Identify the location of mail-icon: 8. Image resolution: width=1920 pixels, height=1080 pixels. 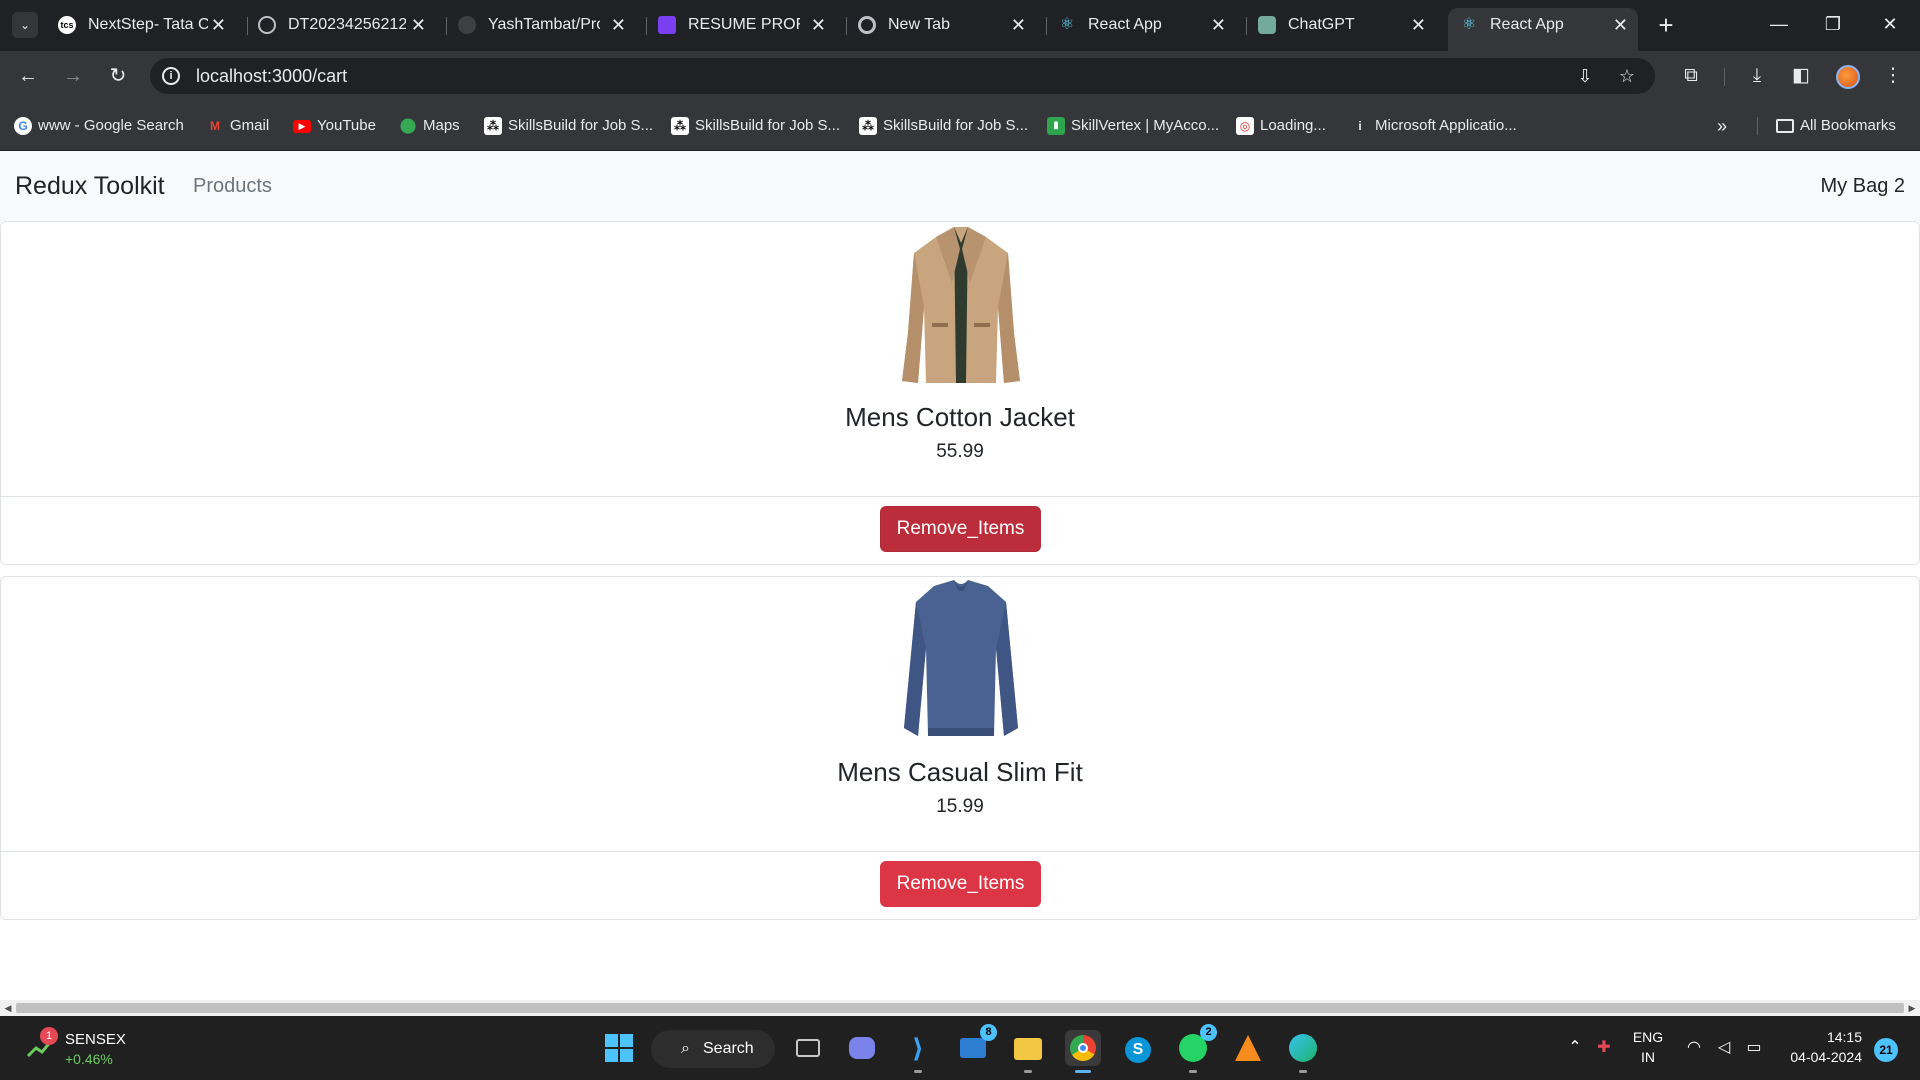
(976, 1045).